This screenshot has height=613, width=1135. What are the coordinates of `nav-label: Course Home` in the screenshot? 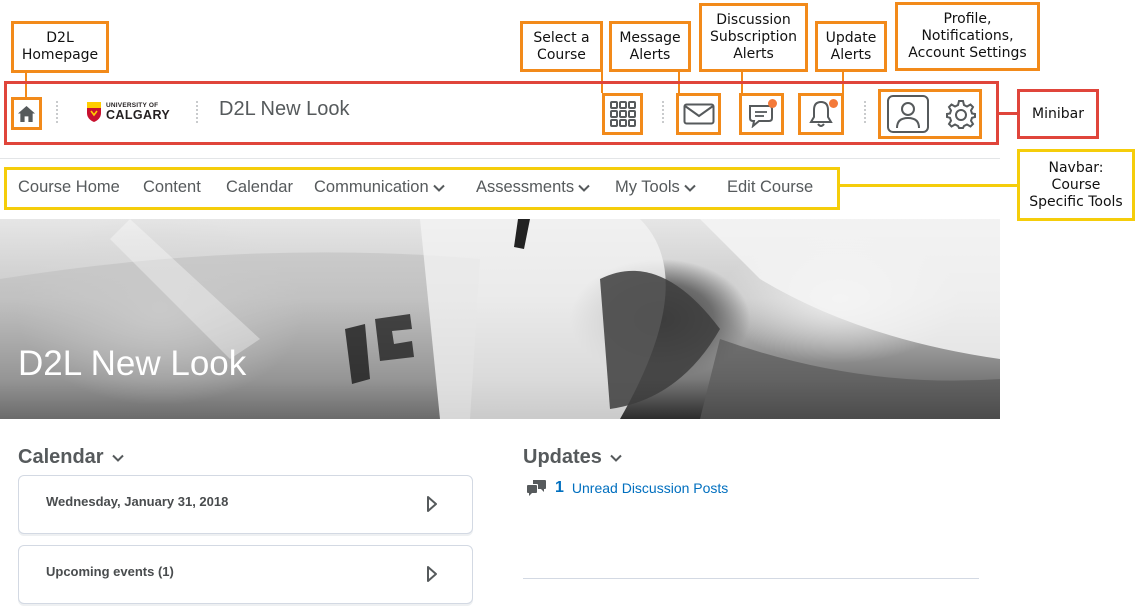 It's located at (69, 187).